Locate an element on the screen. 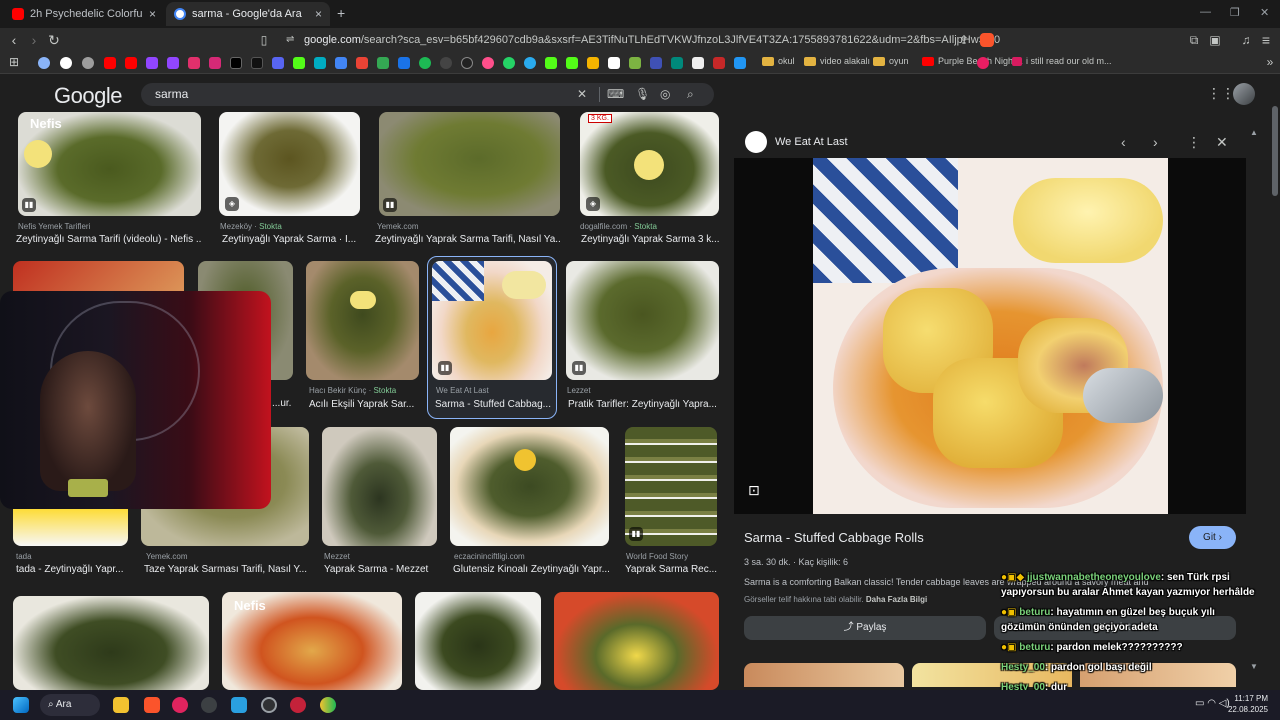 Image resolution: width=1280 pixels, height=720 pixels. gmail-icon is located at coordinates (362, 63).